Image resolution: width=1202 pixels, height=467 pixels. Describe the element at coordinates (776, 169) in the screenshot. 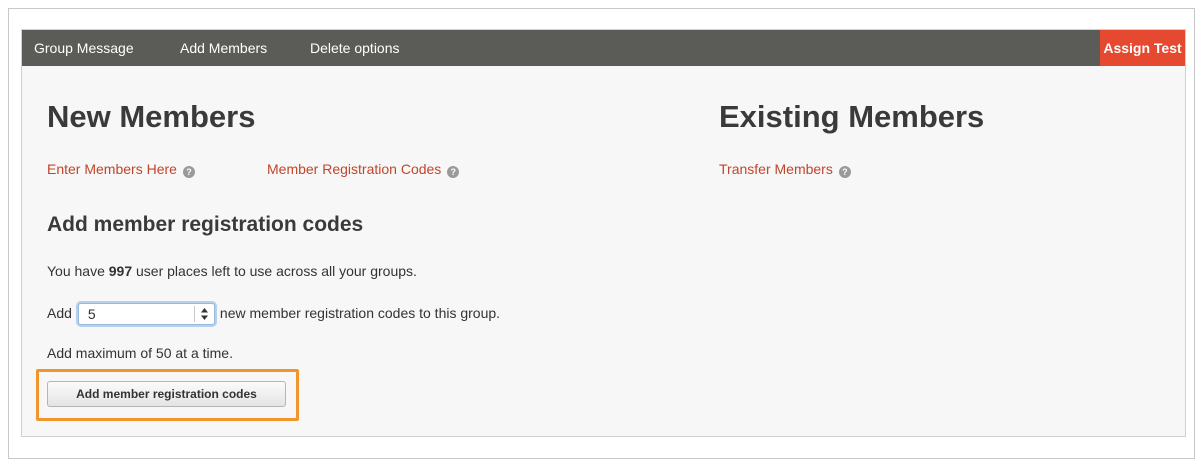

I see `transfer-members-label: Transfer Members` at that location.